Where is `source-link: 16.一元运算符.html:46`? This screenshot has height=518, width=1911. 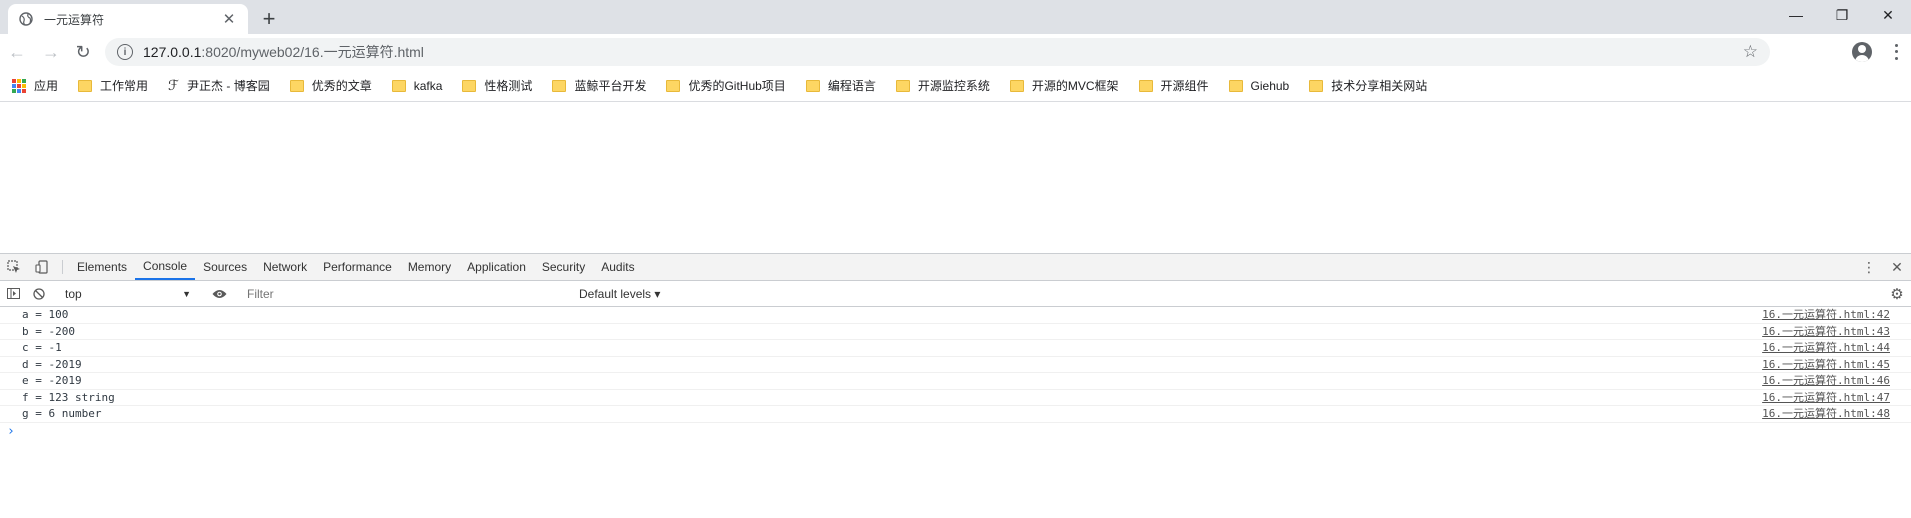 source-link: 16.一元运算符.html:46 is located at coordinates (1826, 381).